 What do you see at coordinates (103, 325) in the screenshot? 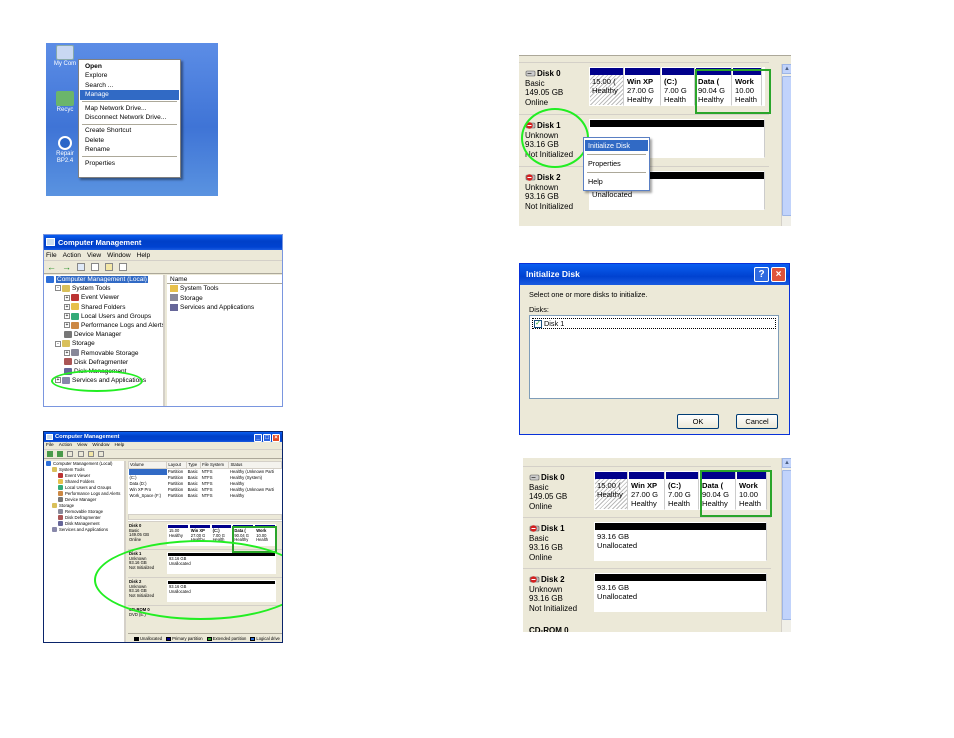
I see `tree-item: + Performance Logs and Alerts` at bounding box center [103, 325].